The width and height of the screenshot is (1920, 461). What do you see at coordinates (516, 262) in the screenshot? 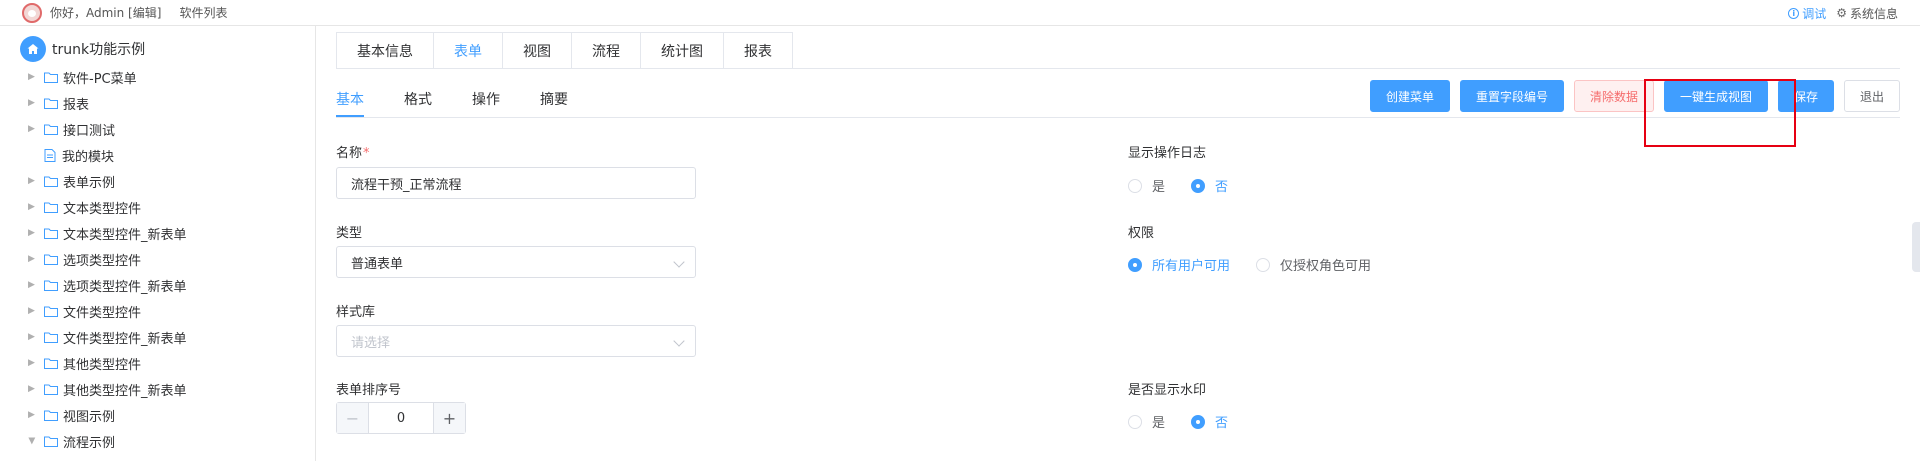
I see `type-select: 普通表单` at bounding box center [516, 262].